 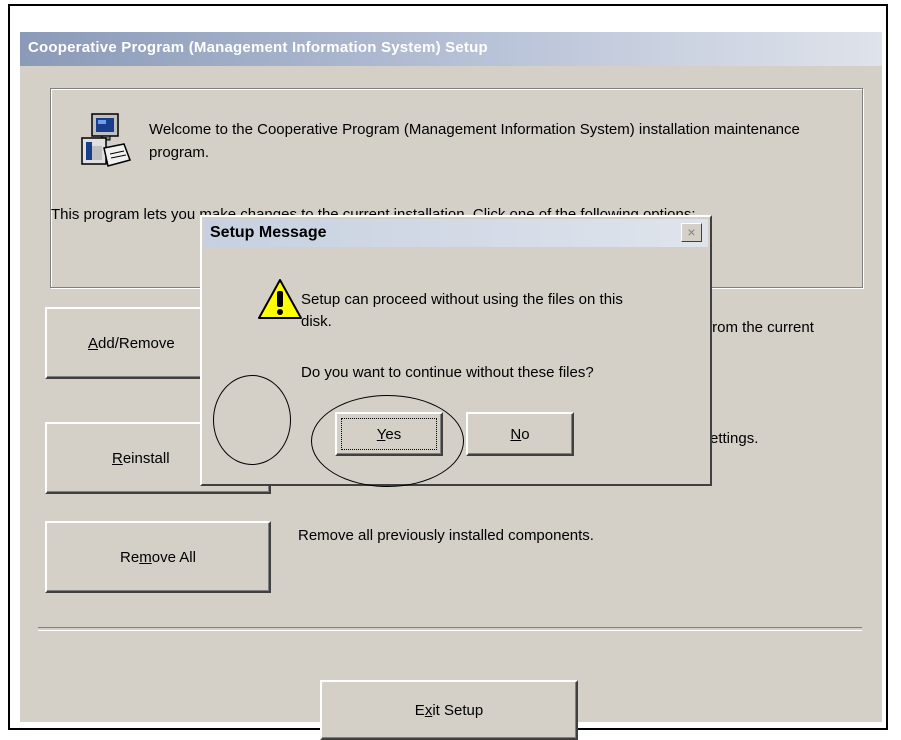 I want to click on remove-all-button-label: Remove All, so click(x=158, y=557).